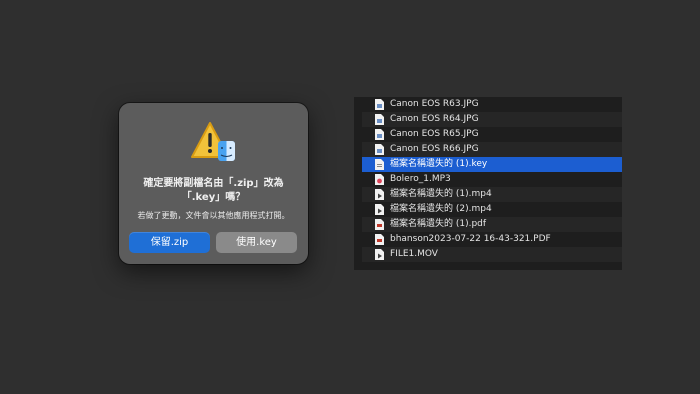 This screenshot has width=700, height=394. Describe the element at coordinates (439, 164) in the screenshot. I see `file-name: 檔案名稱遺失的 (1).key` at that location.